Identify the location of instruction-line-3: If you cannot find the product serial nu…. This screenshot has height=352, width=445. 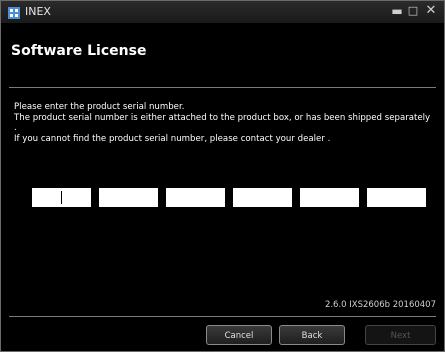
(172, 138).